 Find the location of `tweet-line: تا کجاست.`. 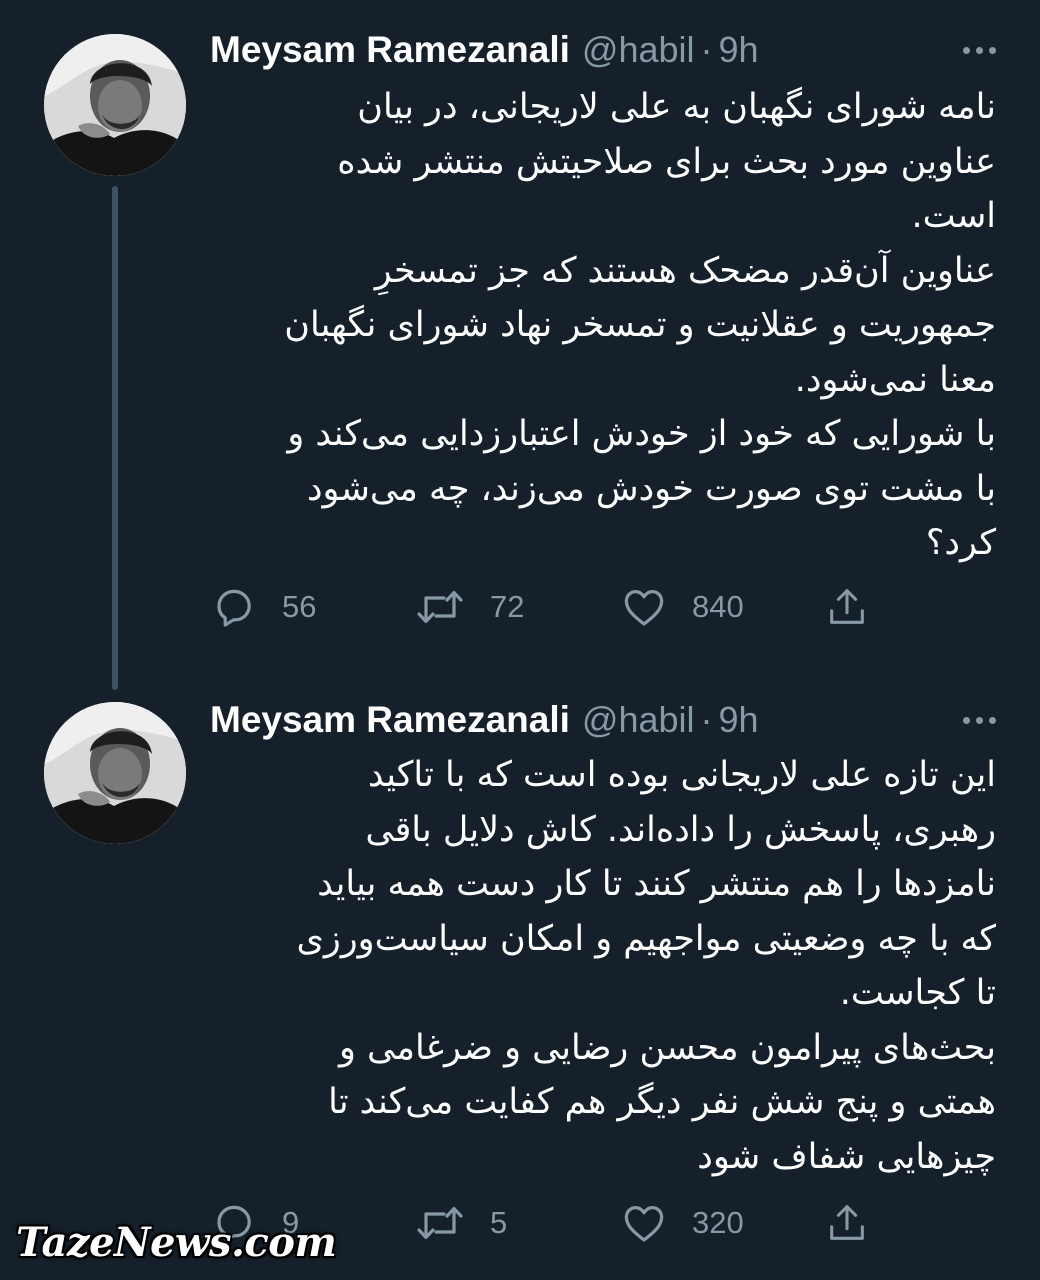

tweet-line: تا کجاست. is located at coordinates (917, 993).